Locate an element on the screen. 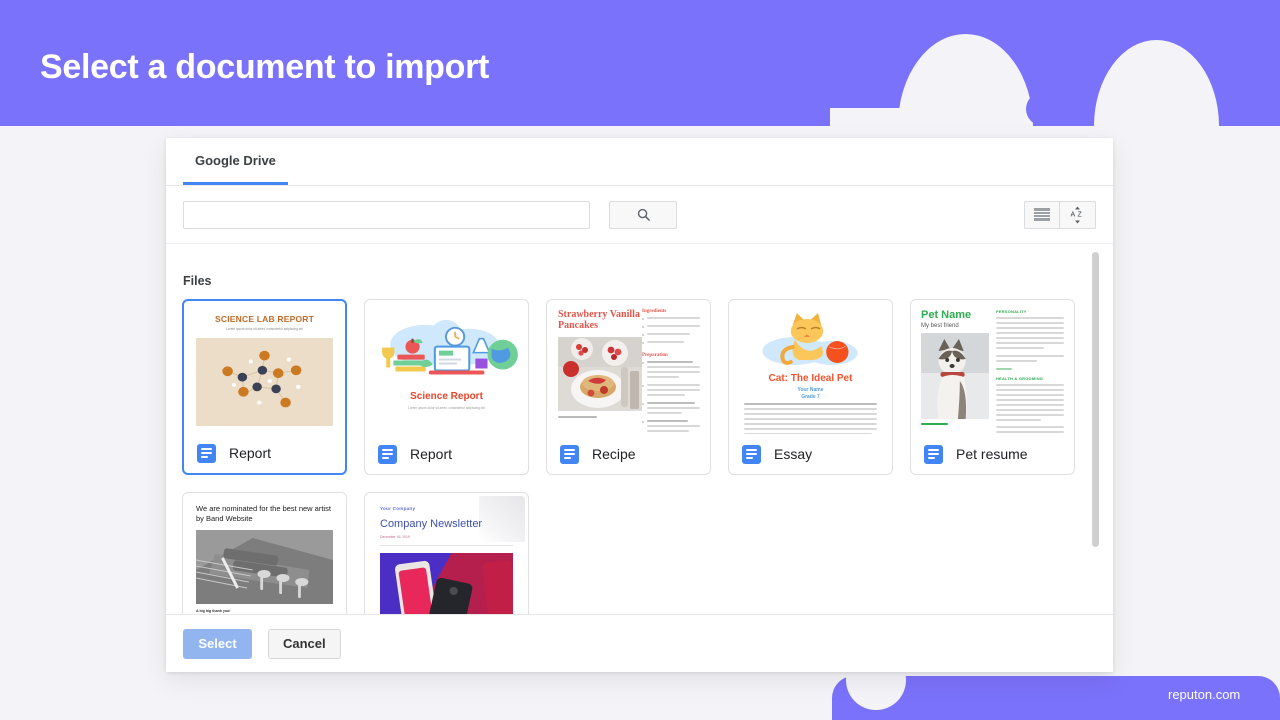 This screenshot has height=720, width=1280. cancel-button: Cancel is located at coordinates (304, 643).